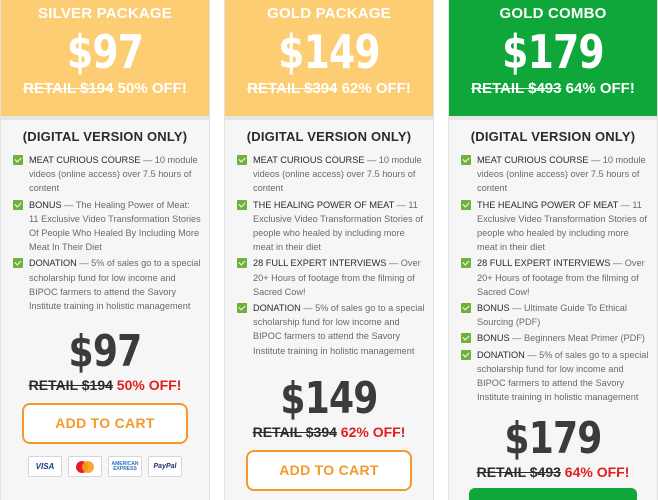 The height and width of the screenshot is (500, 658). Describe the element at coordinates (553, 13) in the screenshot. I see `package-title: GOLD COMBO` at that location.